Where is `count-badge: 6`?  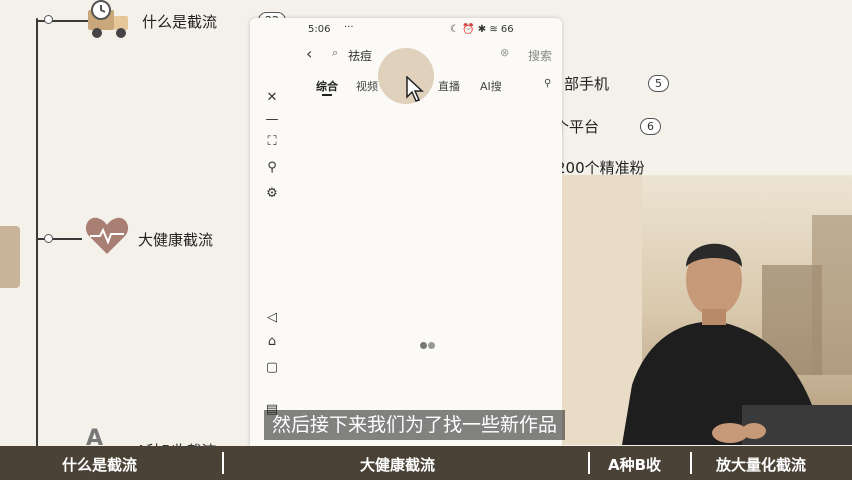 count-badge: 6 is located at coordinates (650, 126).